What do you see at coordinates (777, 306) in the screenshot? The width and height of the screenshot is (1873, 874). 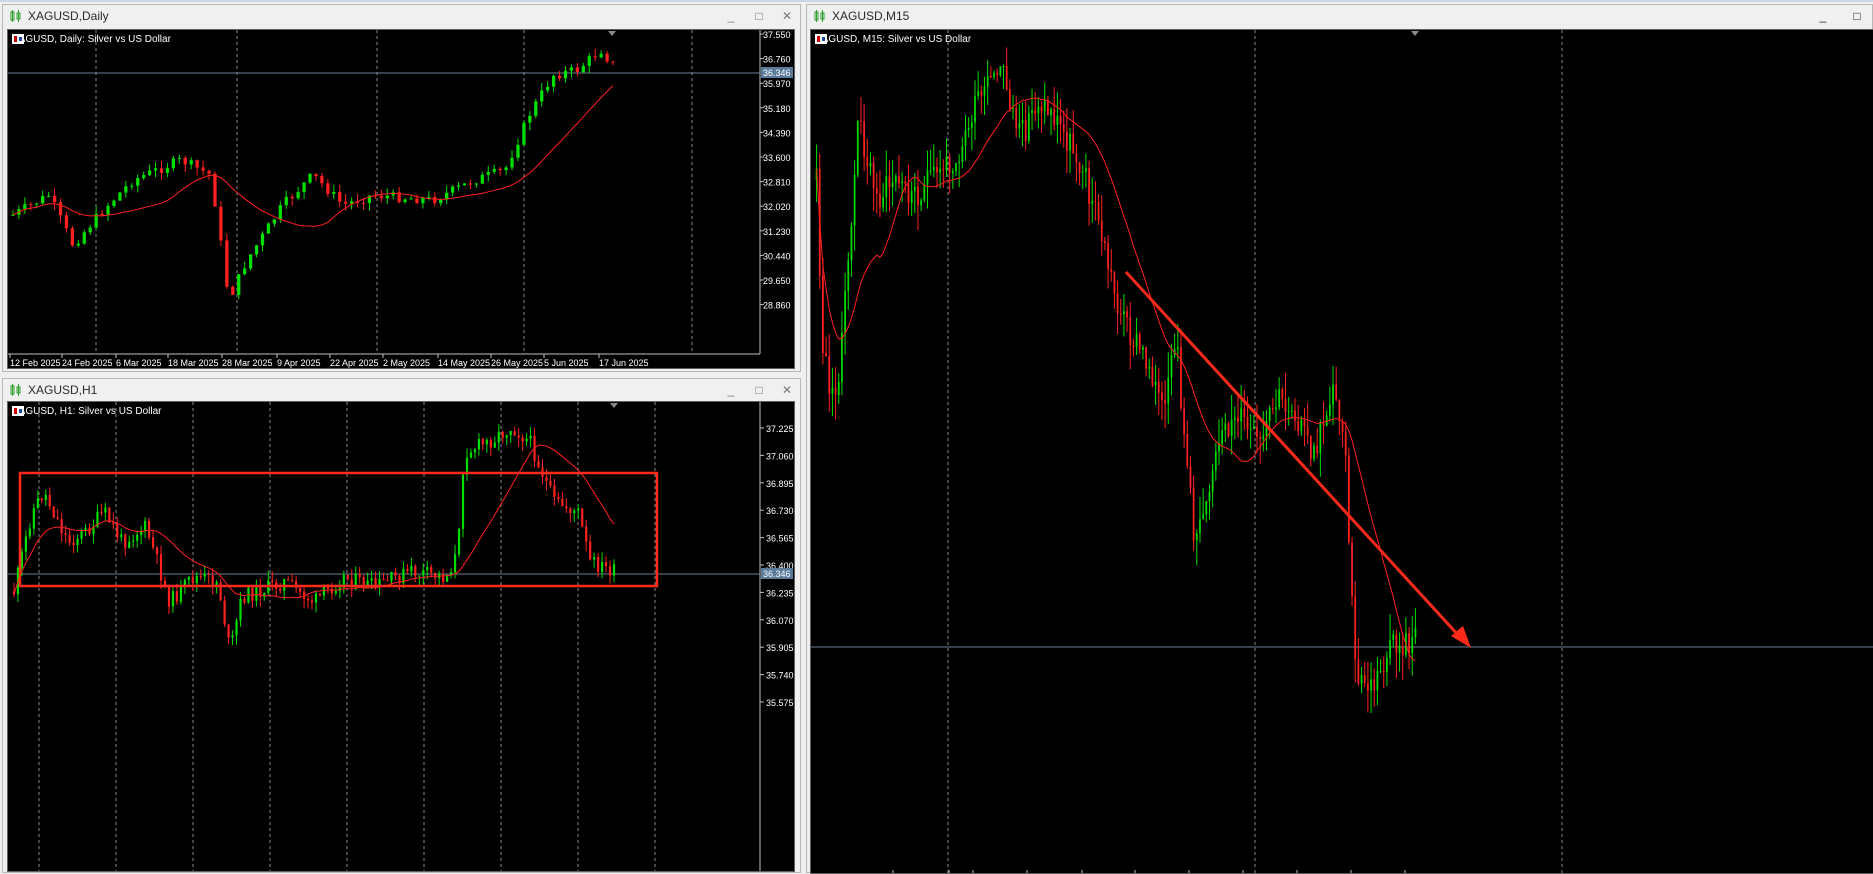 I see `price-label: 28.860` at bounding box center [777, 306].